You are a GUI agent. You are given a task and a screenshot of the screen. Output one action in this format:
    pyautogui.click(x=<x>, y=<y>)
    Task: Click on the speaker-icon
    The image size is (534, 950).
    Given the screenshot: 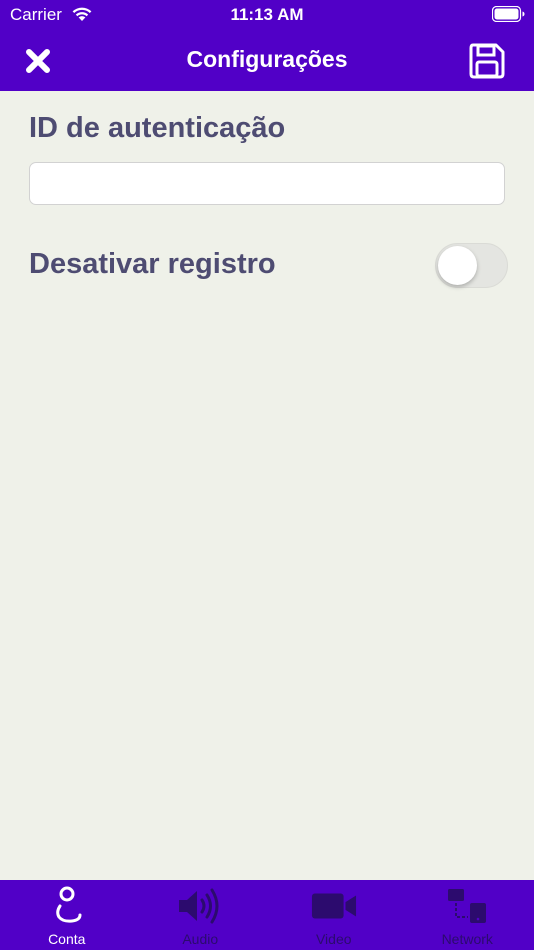 What is the action you would take?
    pyautogui.click(x=199, y=906)
    